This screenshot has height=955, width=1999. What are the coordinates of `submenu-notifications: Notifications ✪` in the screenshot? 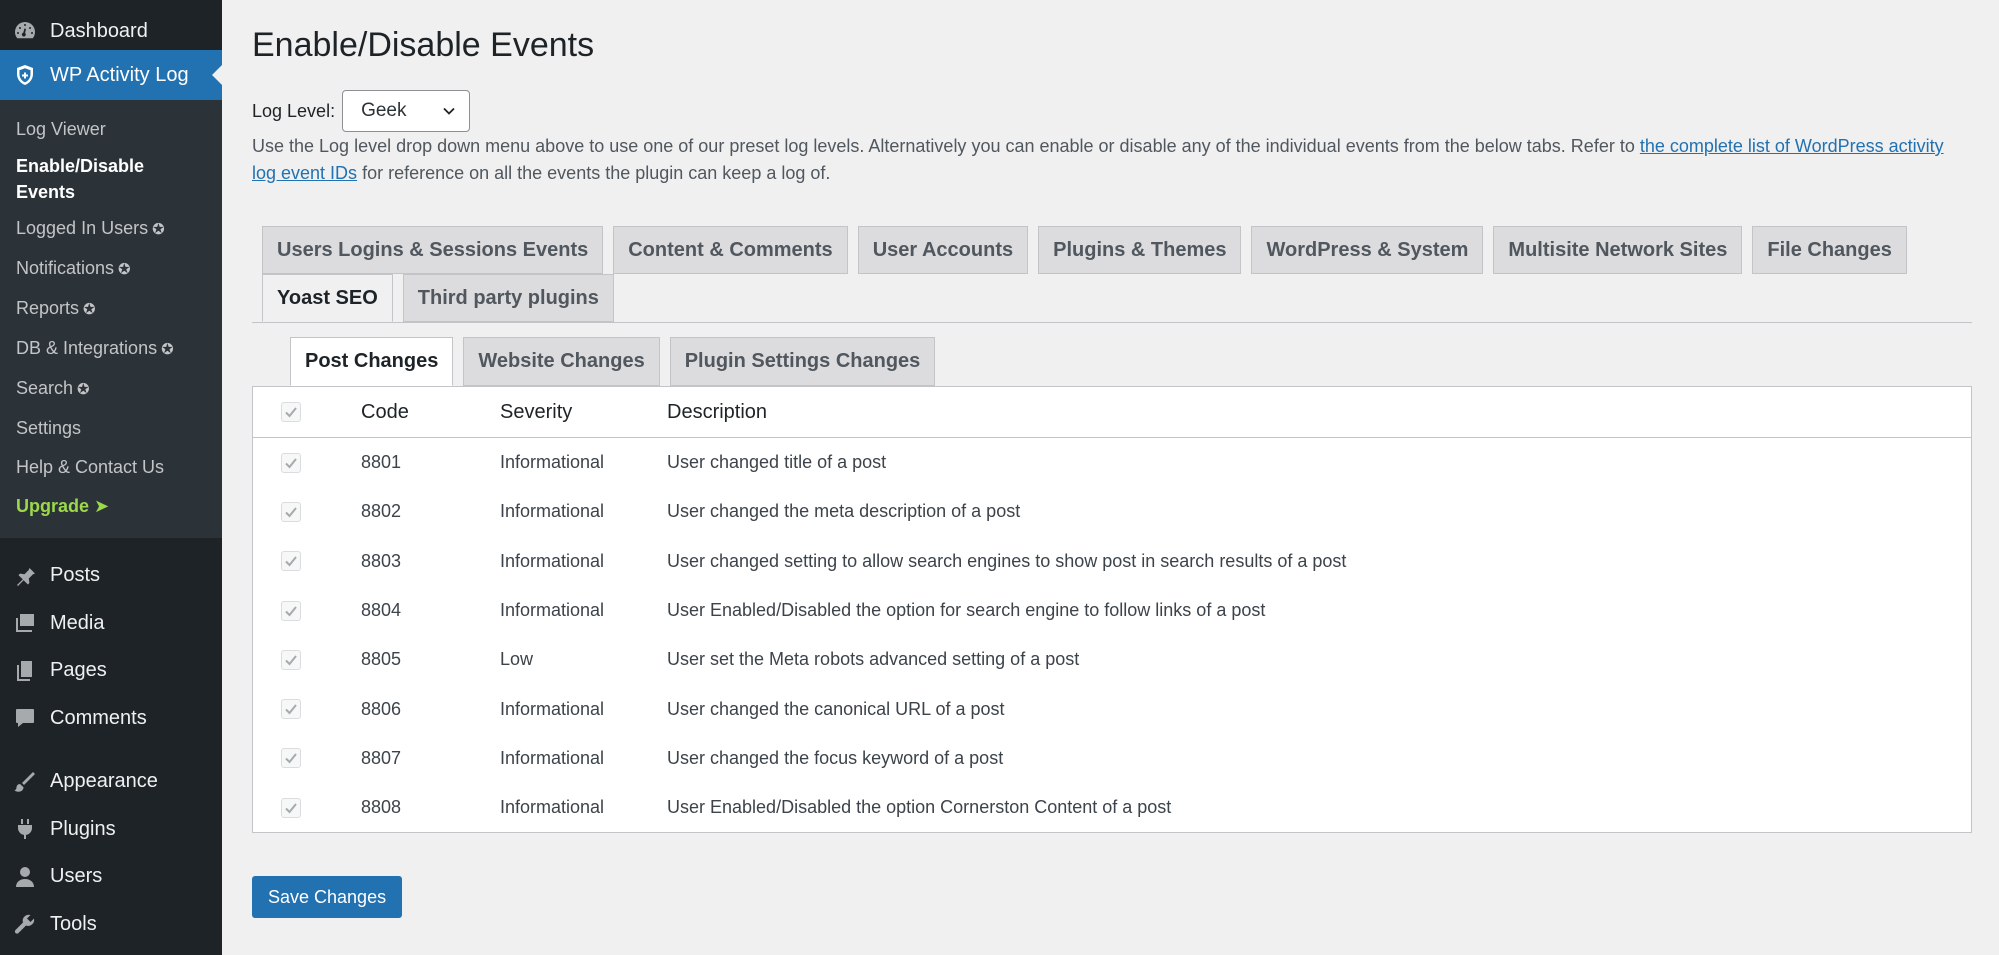 It's located at (111, 269).